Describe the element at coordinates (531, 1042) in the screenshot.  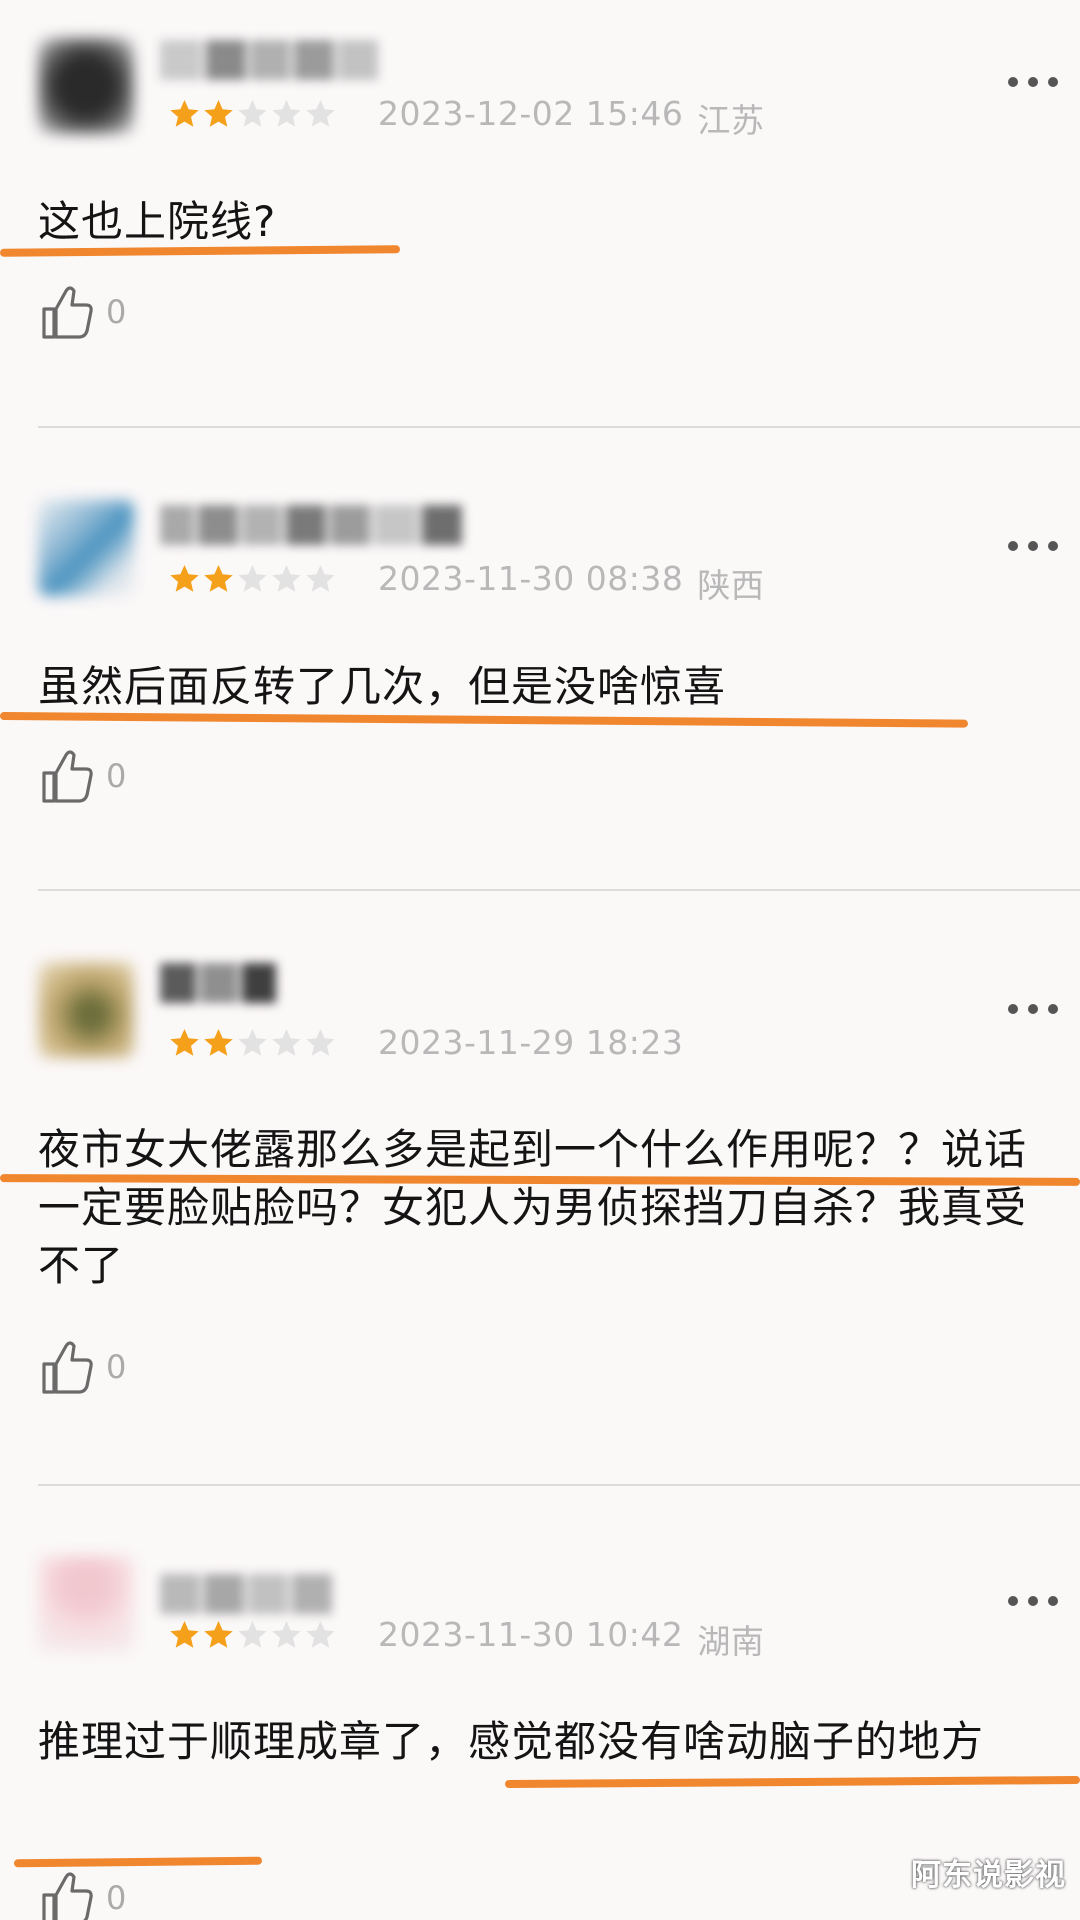
I see `comment-date: 2023-11-29 18:23` at that location.